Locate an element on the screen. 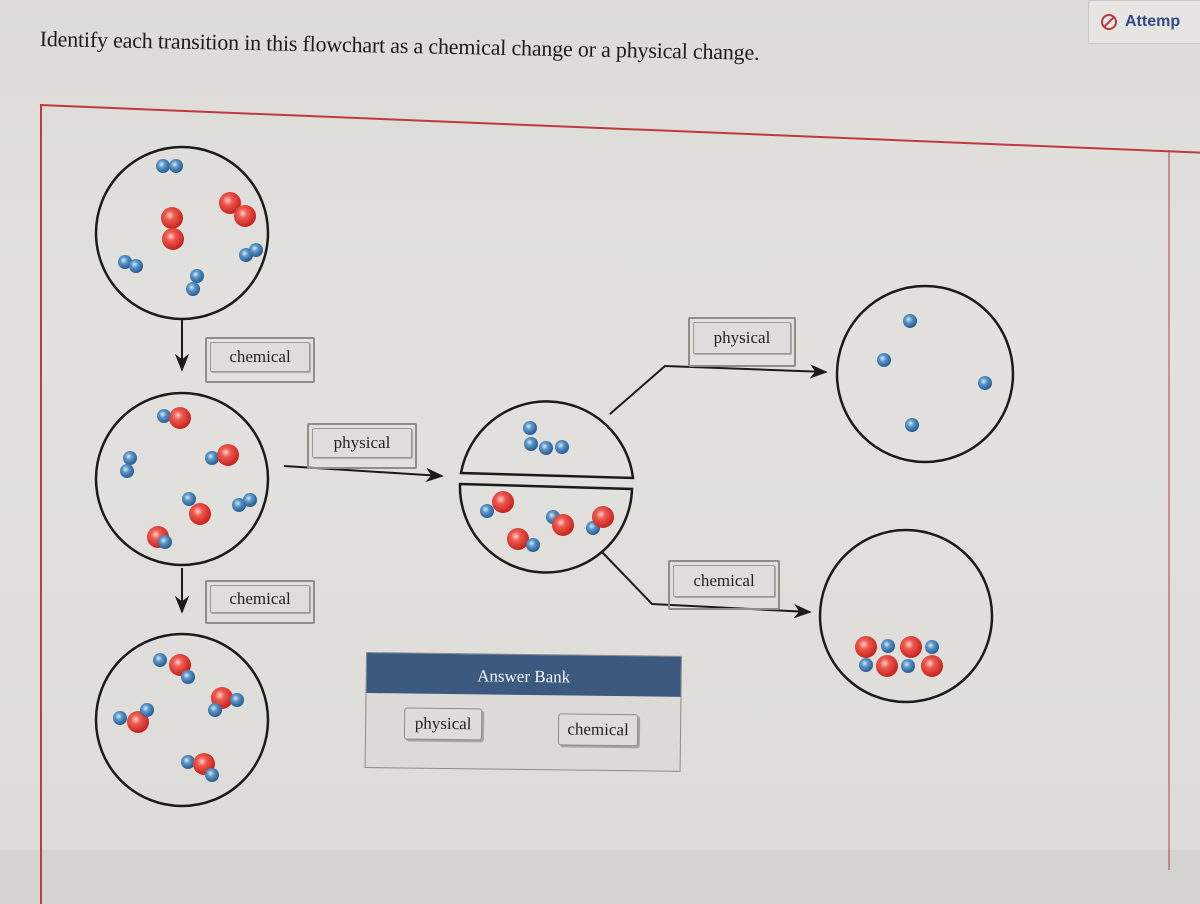 The image size is (1200, 904). transition-3-dropzone: physical is located at coordinates (362, 446).